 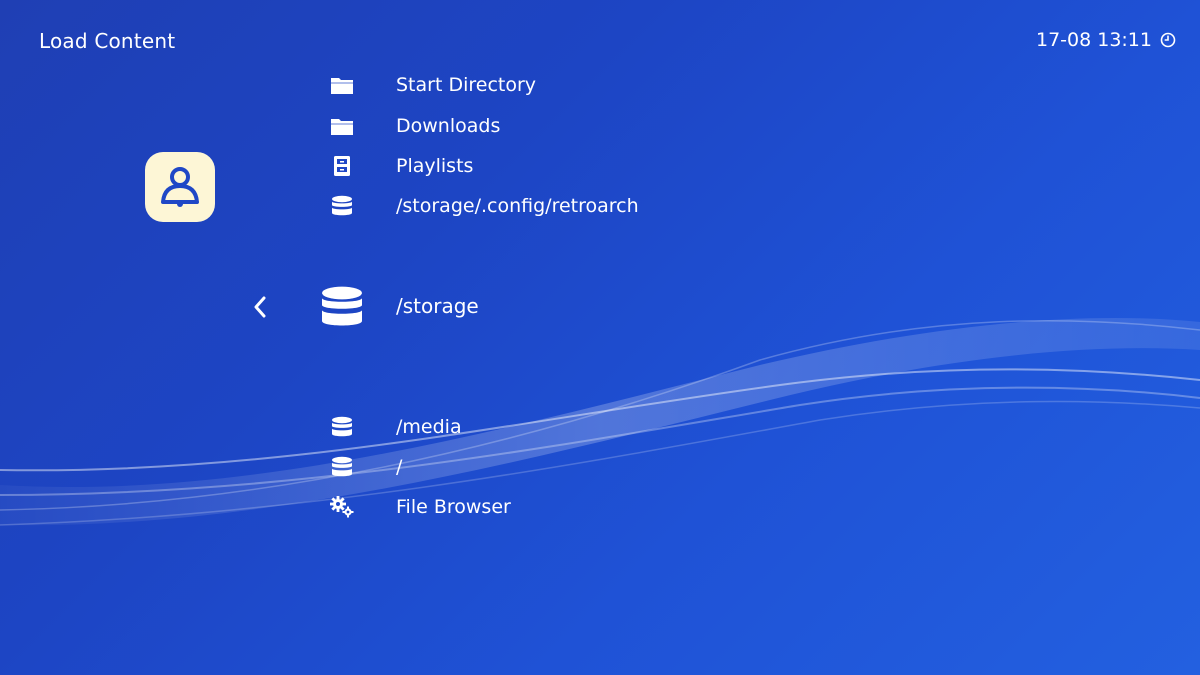 What do you see at coordinates (342, 507) in the screenshot?
I see `gears-icon` at bounding box center [342, 507].